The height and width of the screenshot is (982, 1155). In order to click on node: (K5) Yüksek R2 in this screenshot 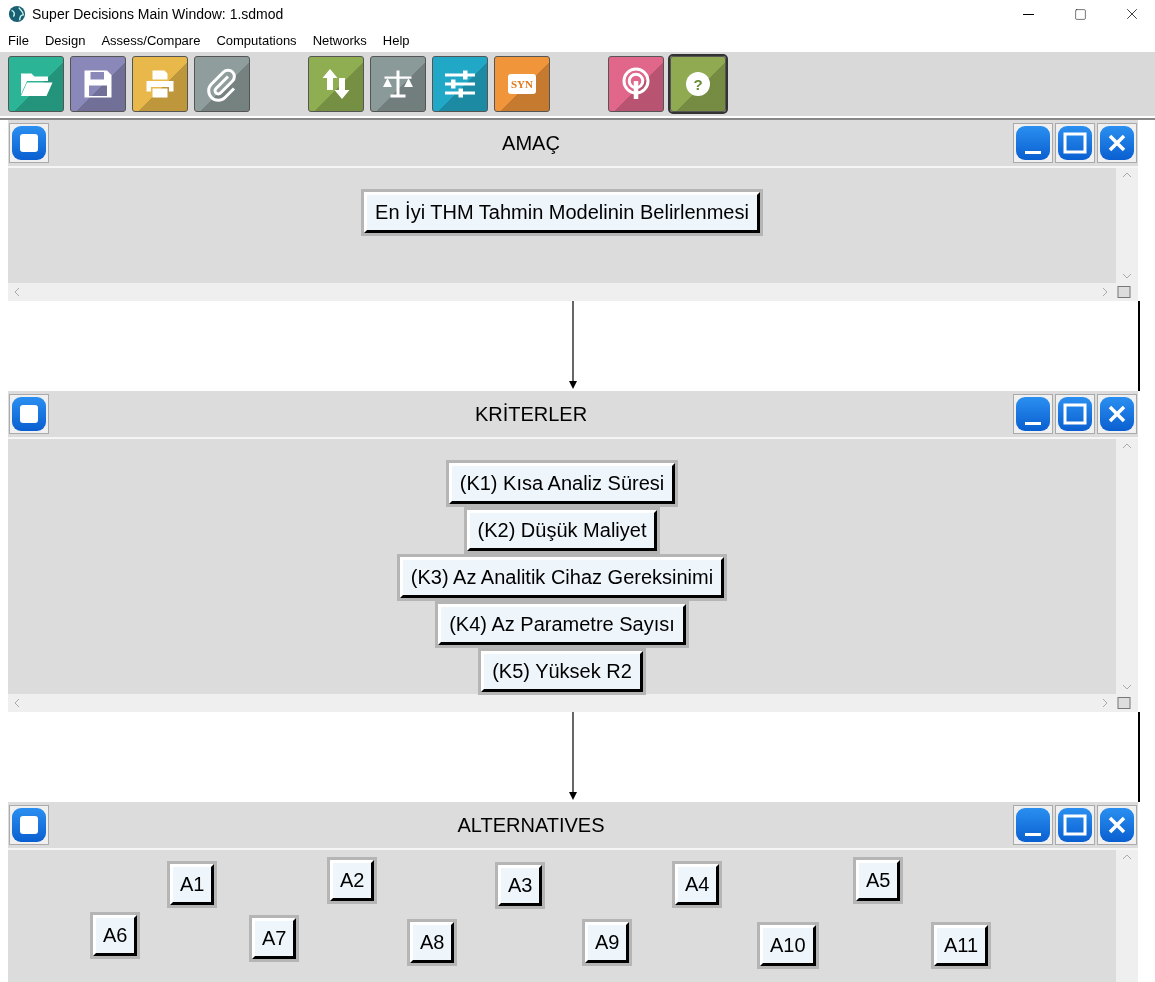, I will do `click(562, 671)`.